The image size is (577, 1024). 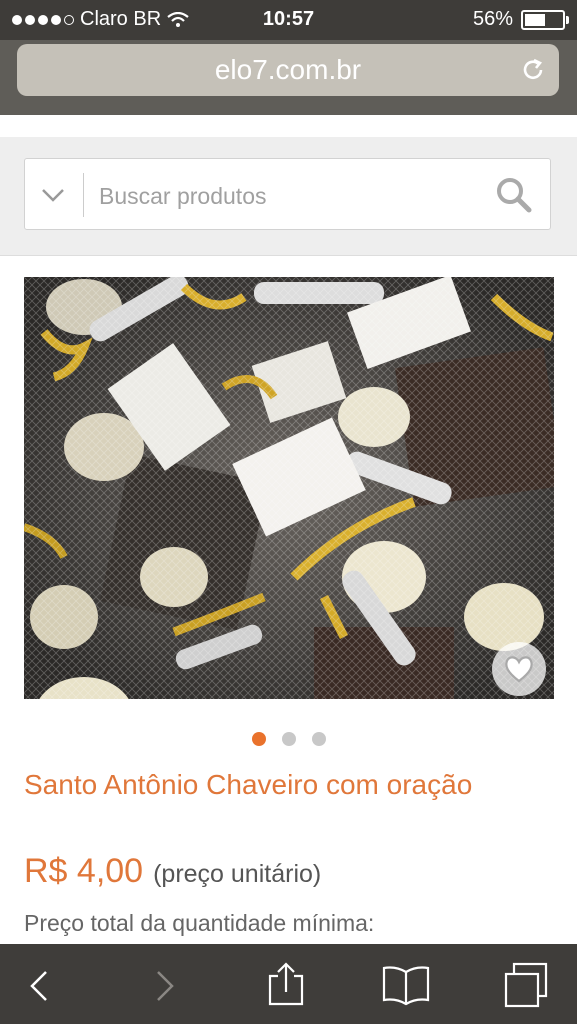 I want to click on page-top-strip, so click(x=288, y=126).